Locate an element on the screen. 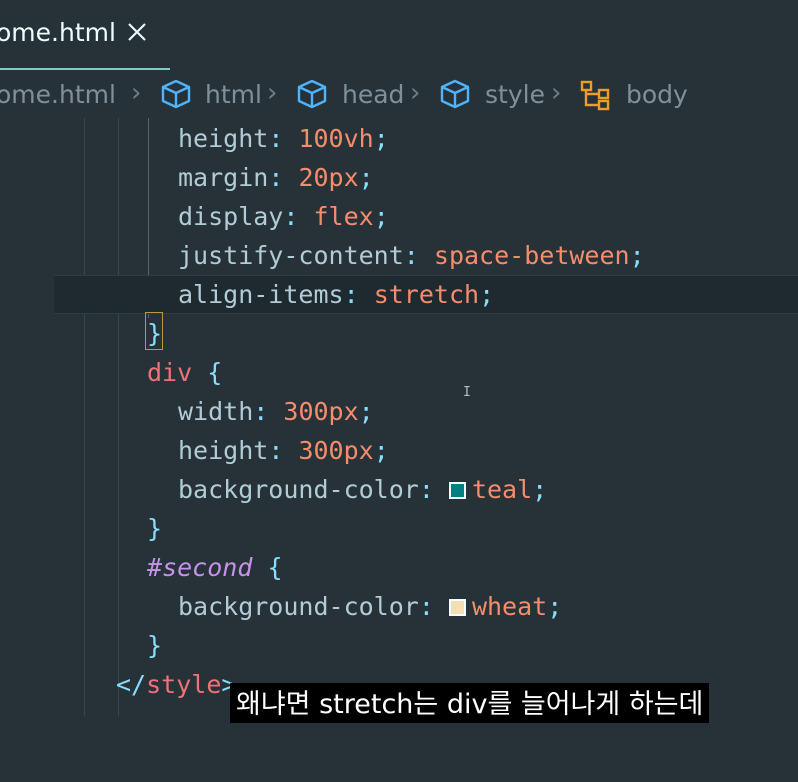 This screenshot has height=782, width=798. text-cursor-icon: I is located at coordinates (467, 392).